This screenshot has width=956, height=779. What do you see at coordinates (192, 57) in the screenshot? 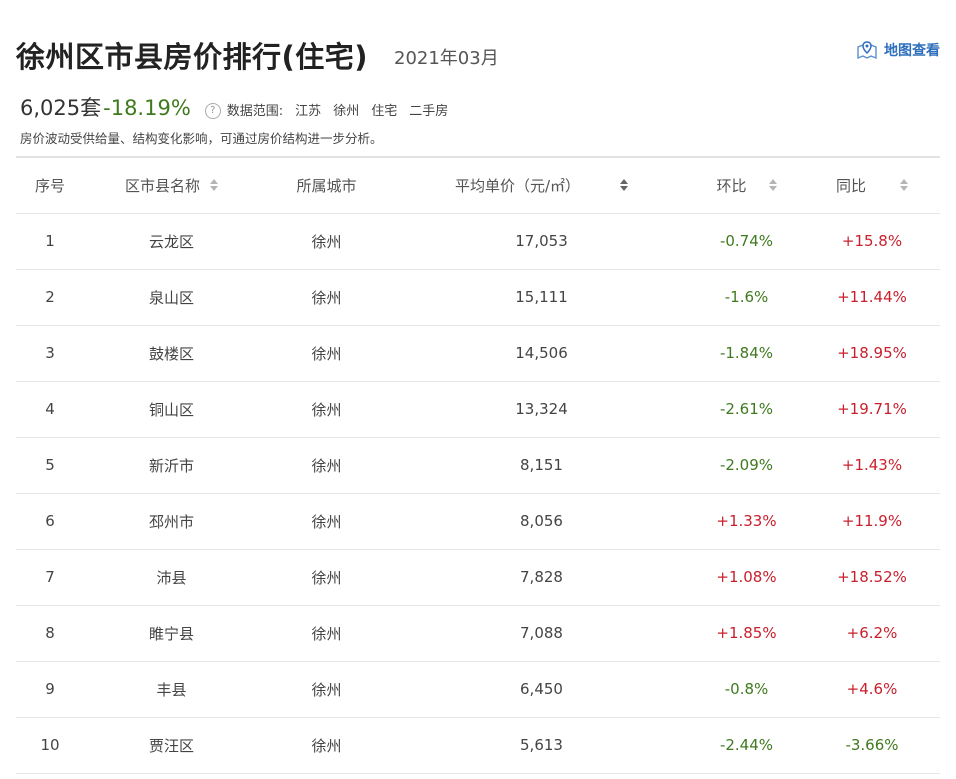
I see `page-title: 徐州区市县房价排行(住宅)` at bounding box center [192, 57].